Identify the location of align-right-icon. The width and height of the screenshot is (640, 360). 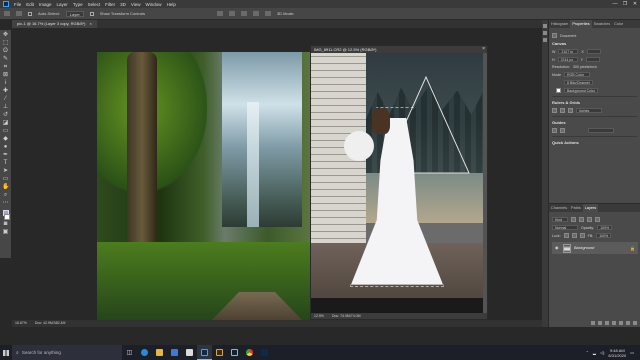
(243, 13).